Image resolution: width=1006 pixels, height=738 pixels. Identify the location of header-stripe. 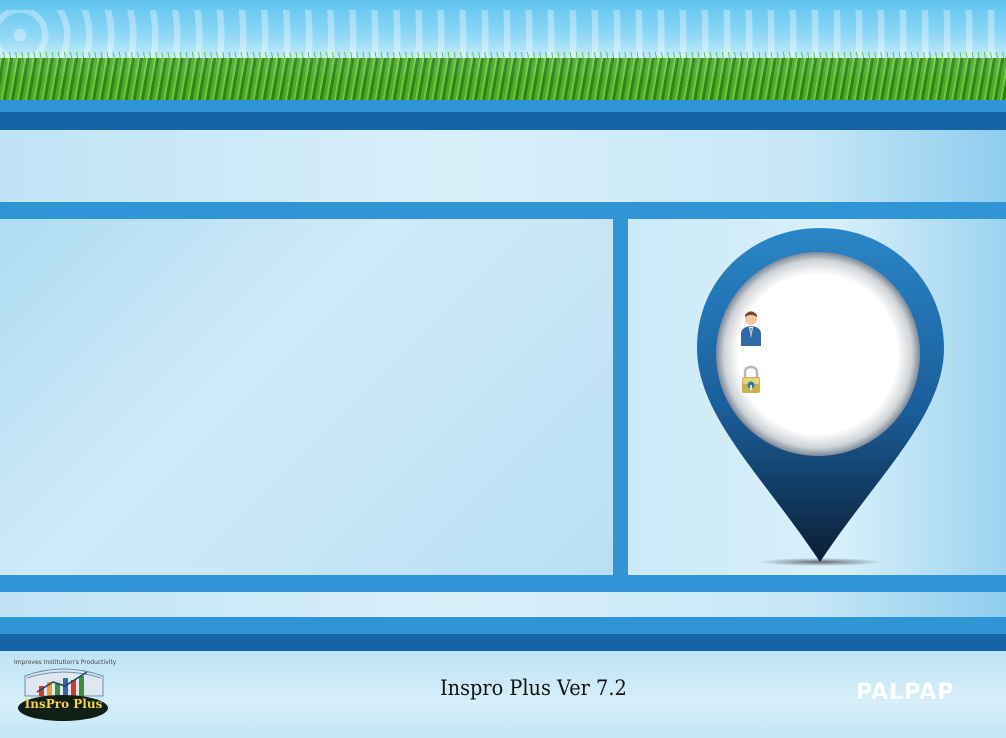
(503, 106).